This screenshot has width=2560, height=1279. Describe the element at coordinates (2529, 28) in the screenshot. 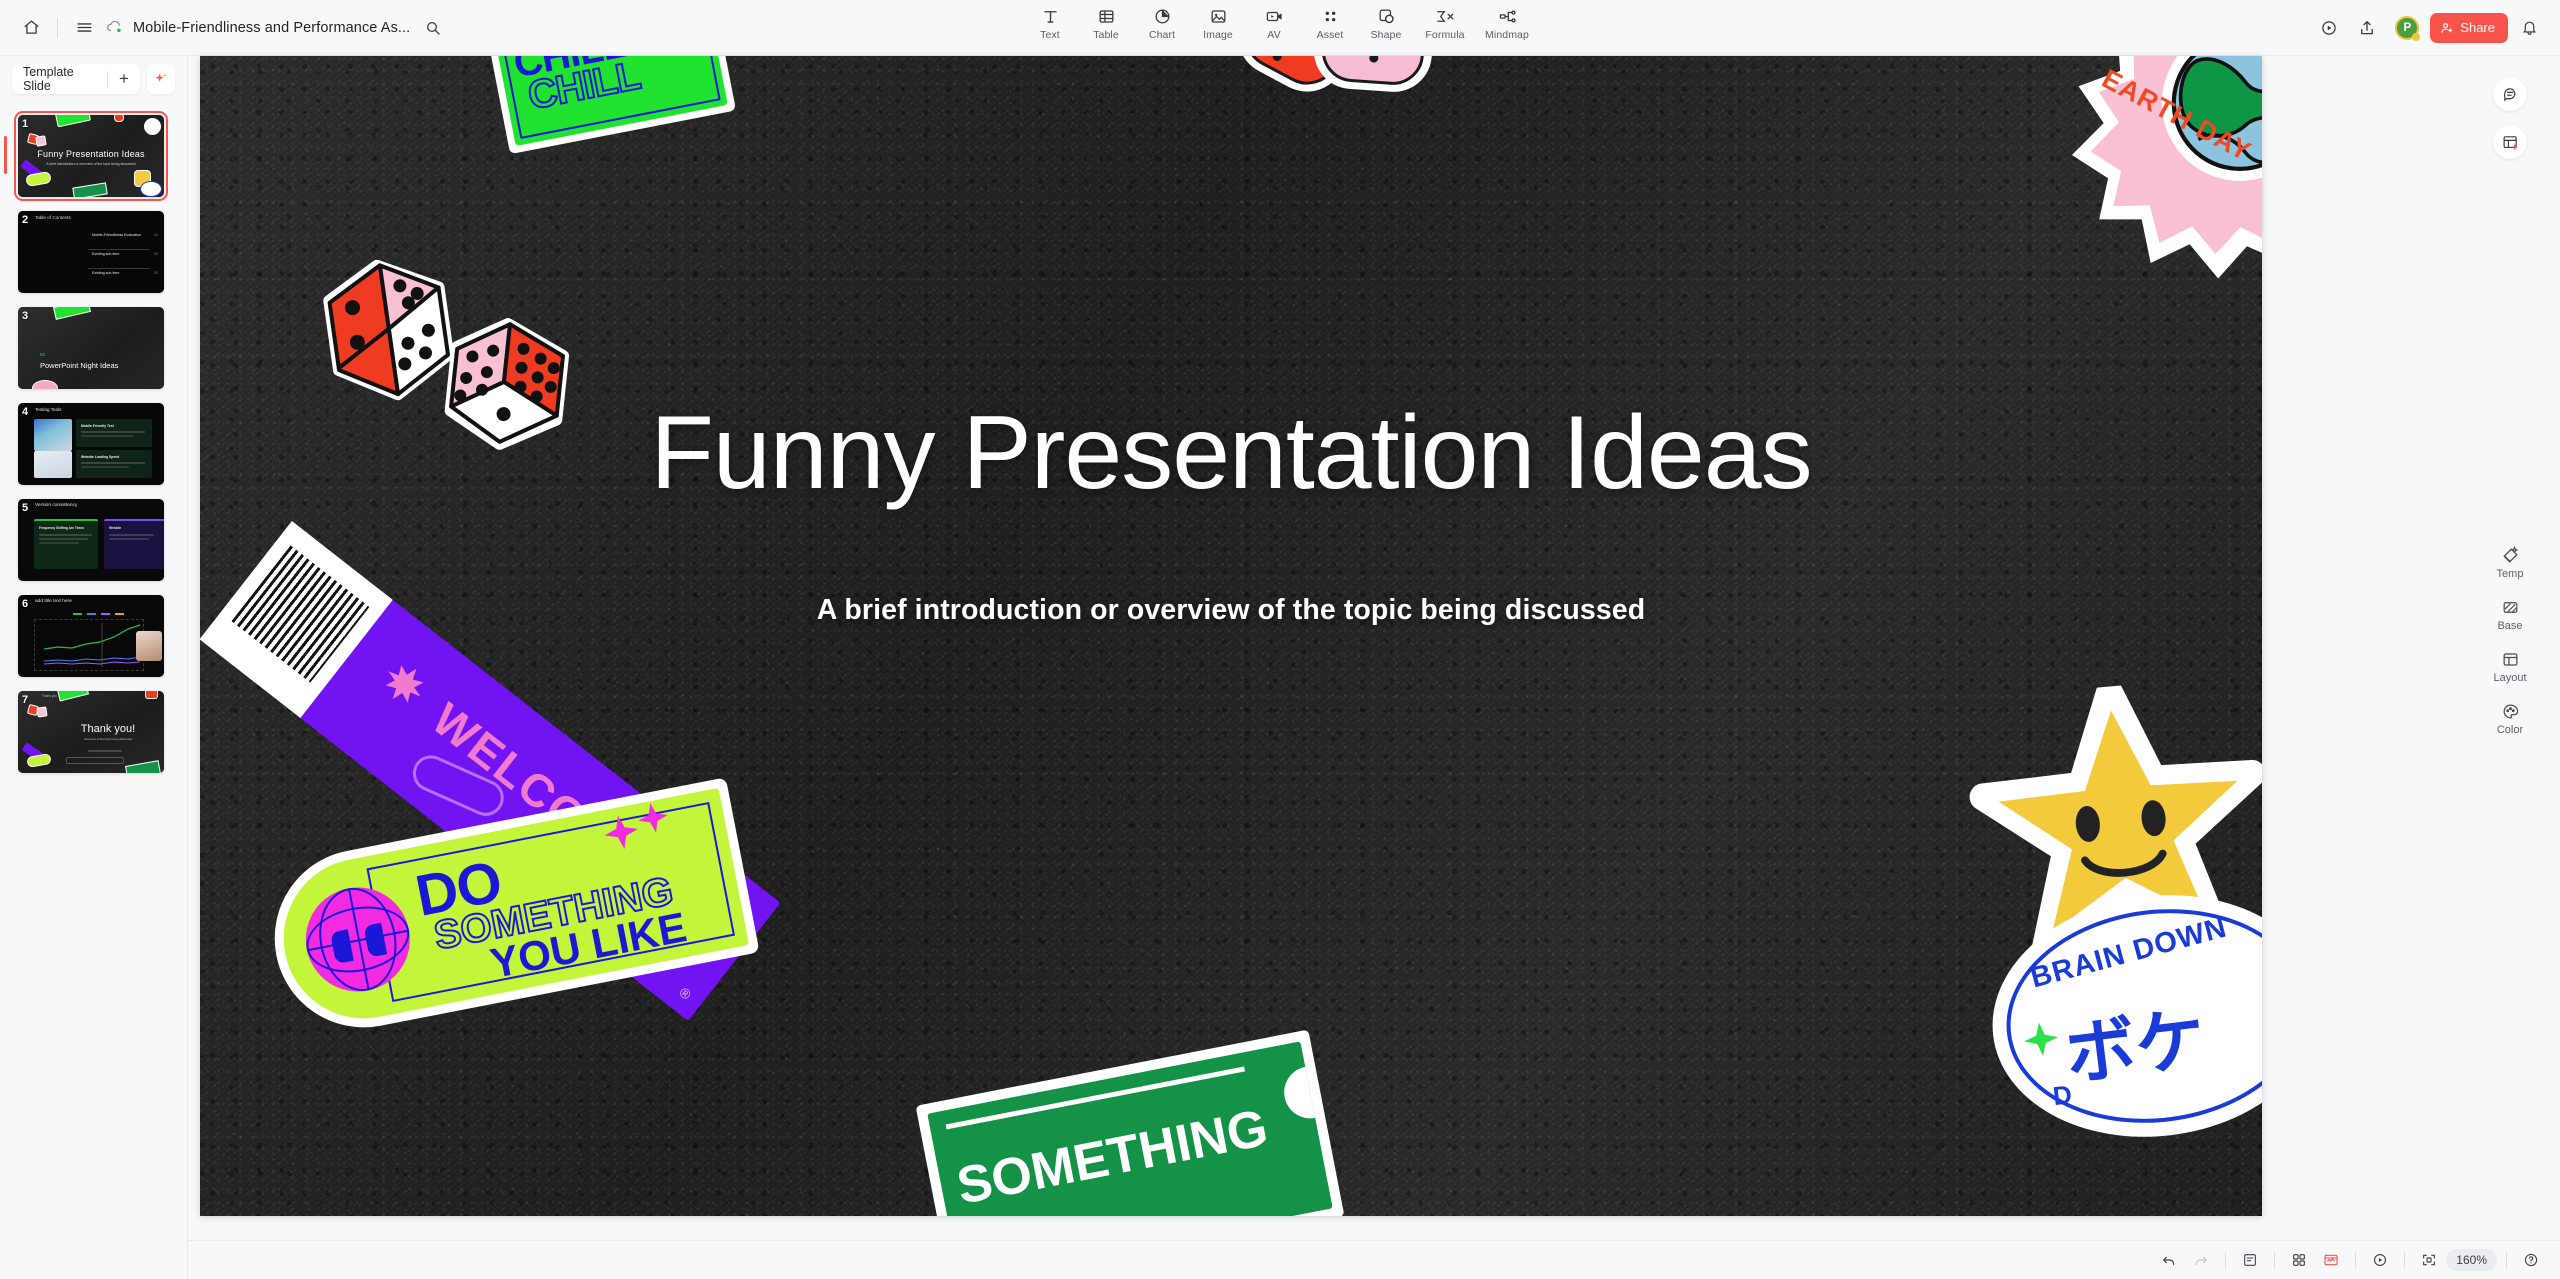

I see `bell-icon` at that location.